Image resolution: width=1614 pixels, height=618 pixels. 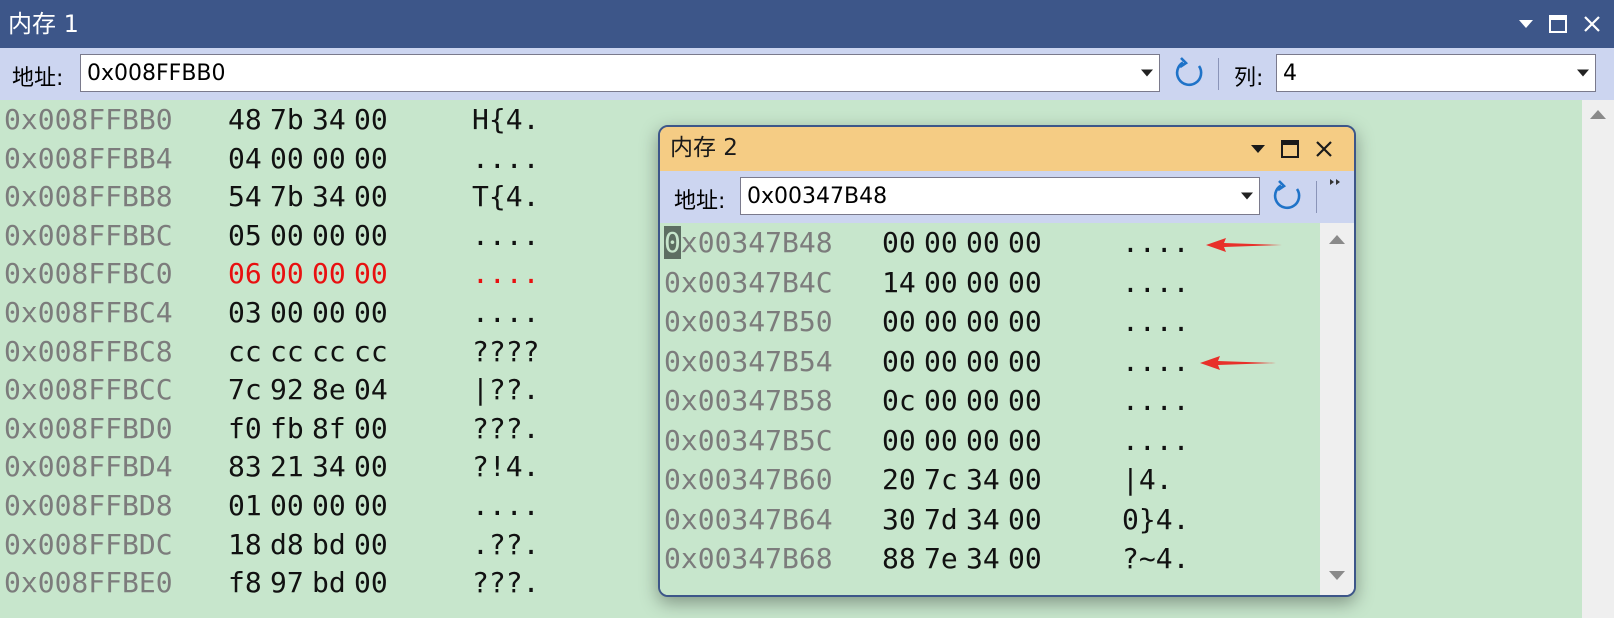 I want to click on ascii-text-cell: |4., so click(x=1147, y=480).